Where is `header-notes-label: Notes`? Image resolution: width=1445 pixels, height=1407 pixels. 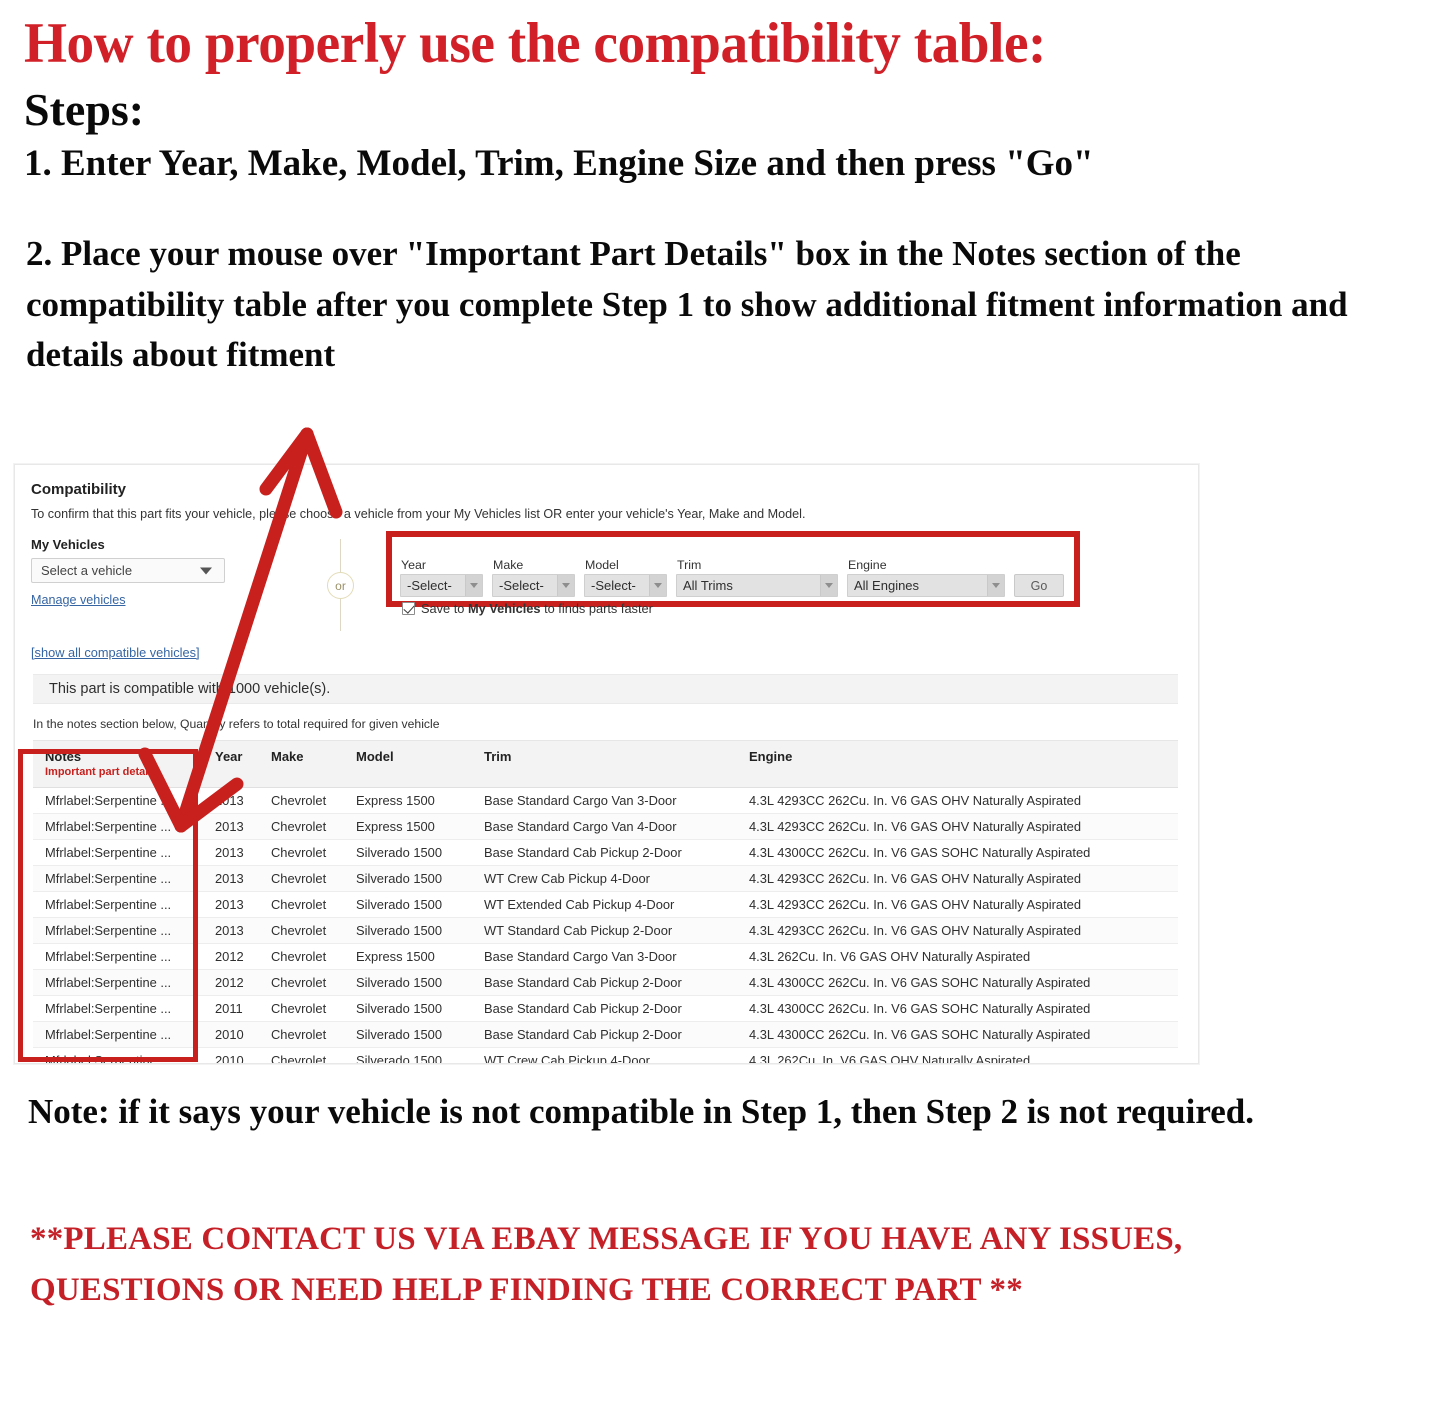 header-notes-label: Notes is located at coordinates (63, 756).